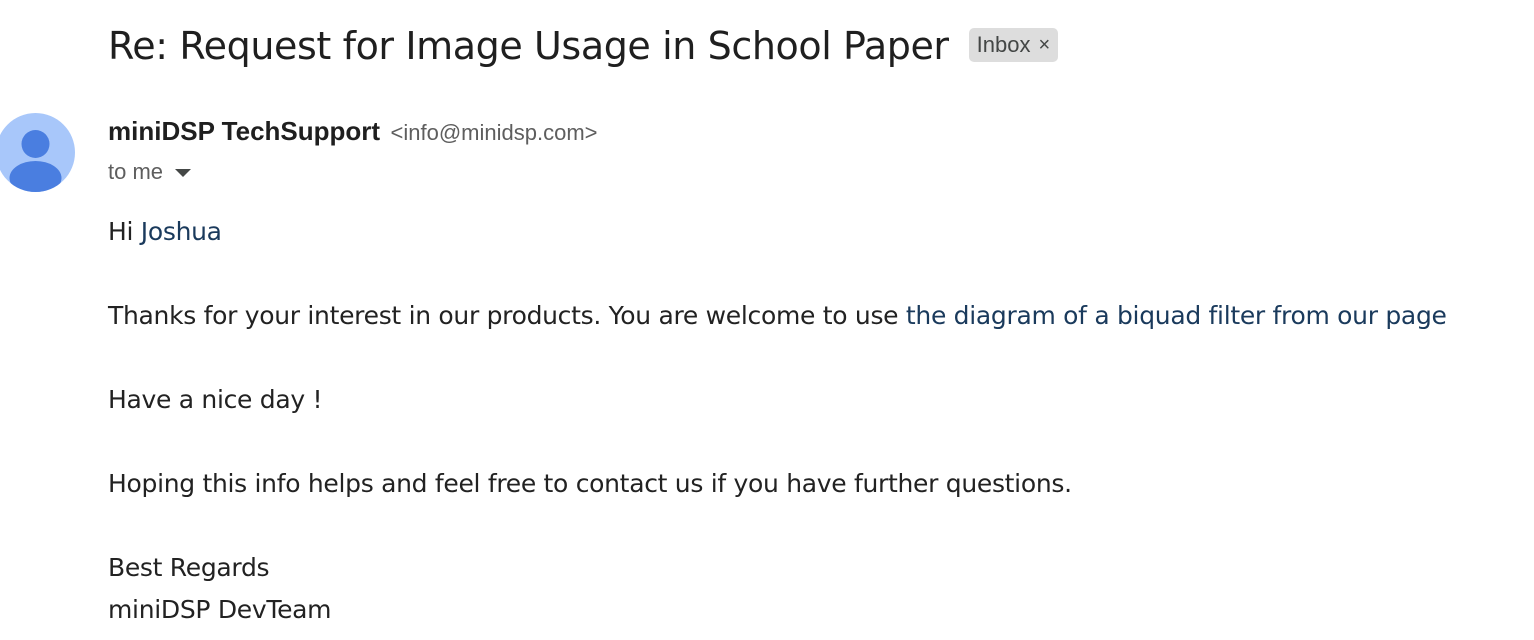  Describe the element at coordinates (215, 399) in the screenshot. I see `closing-wish: Have a nice day !` at that location.